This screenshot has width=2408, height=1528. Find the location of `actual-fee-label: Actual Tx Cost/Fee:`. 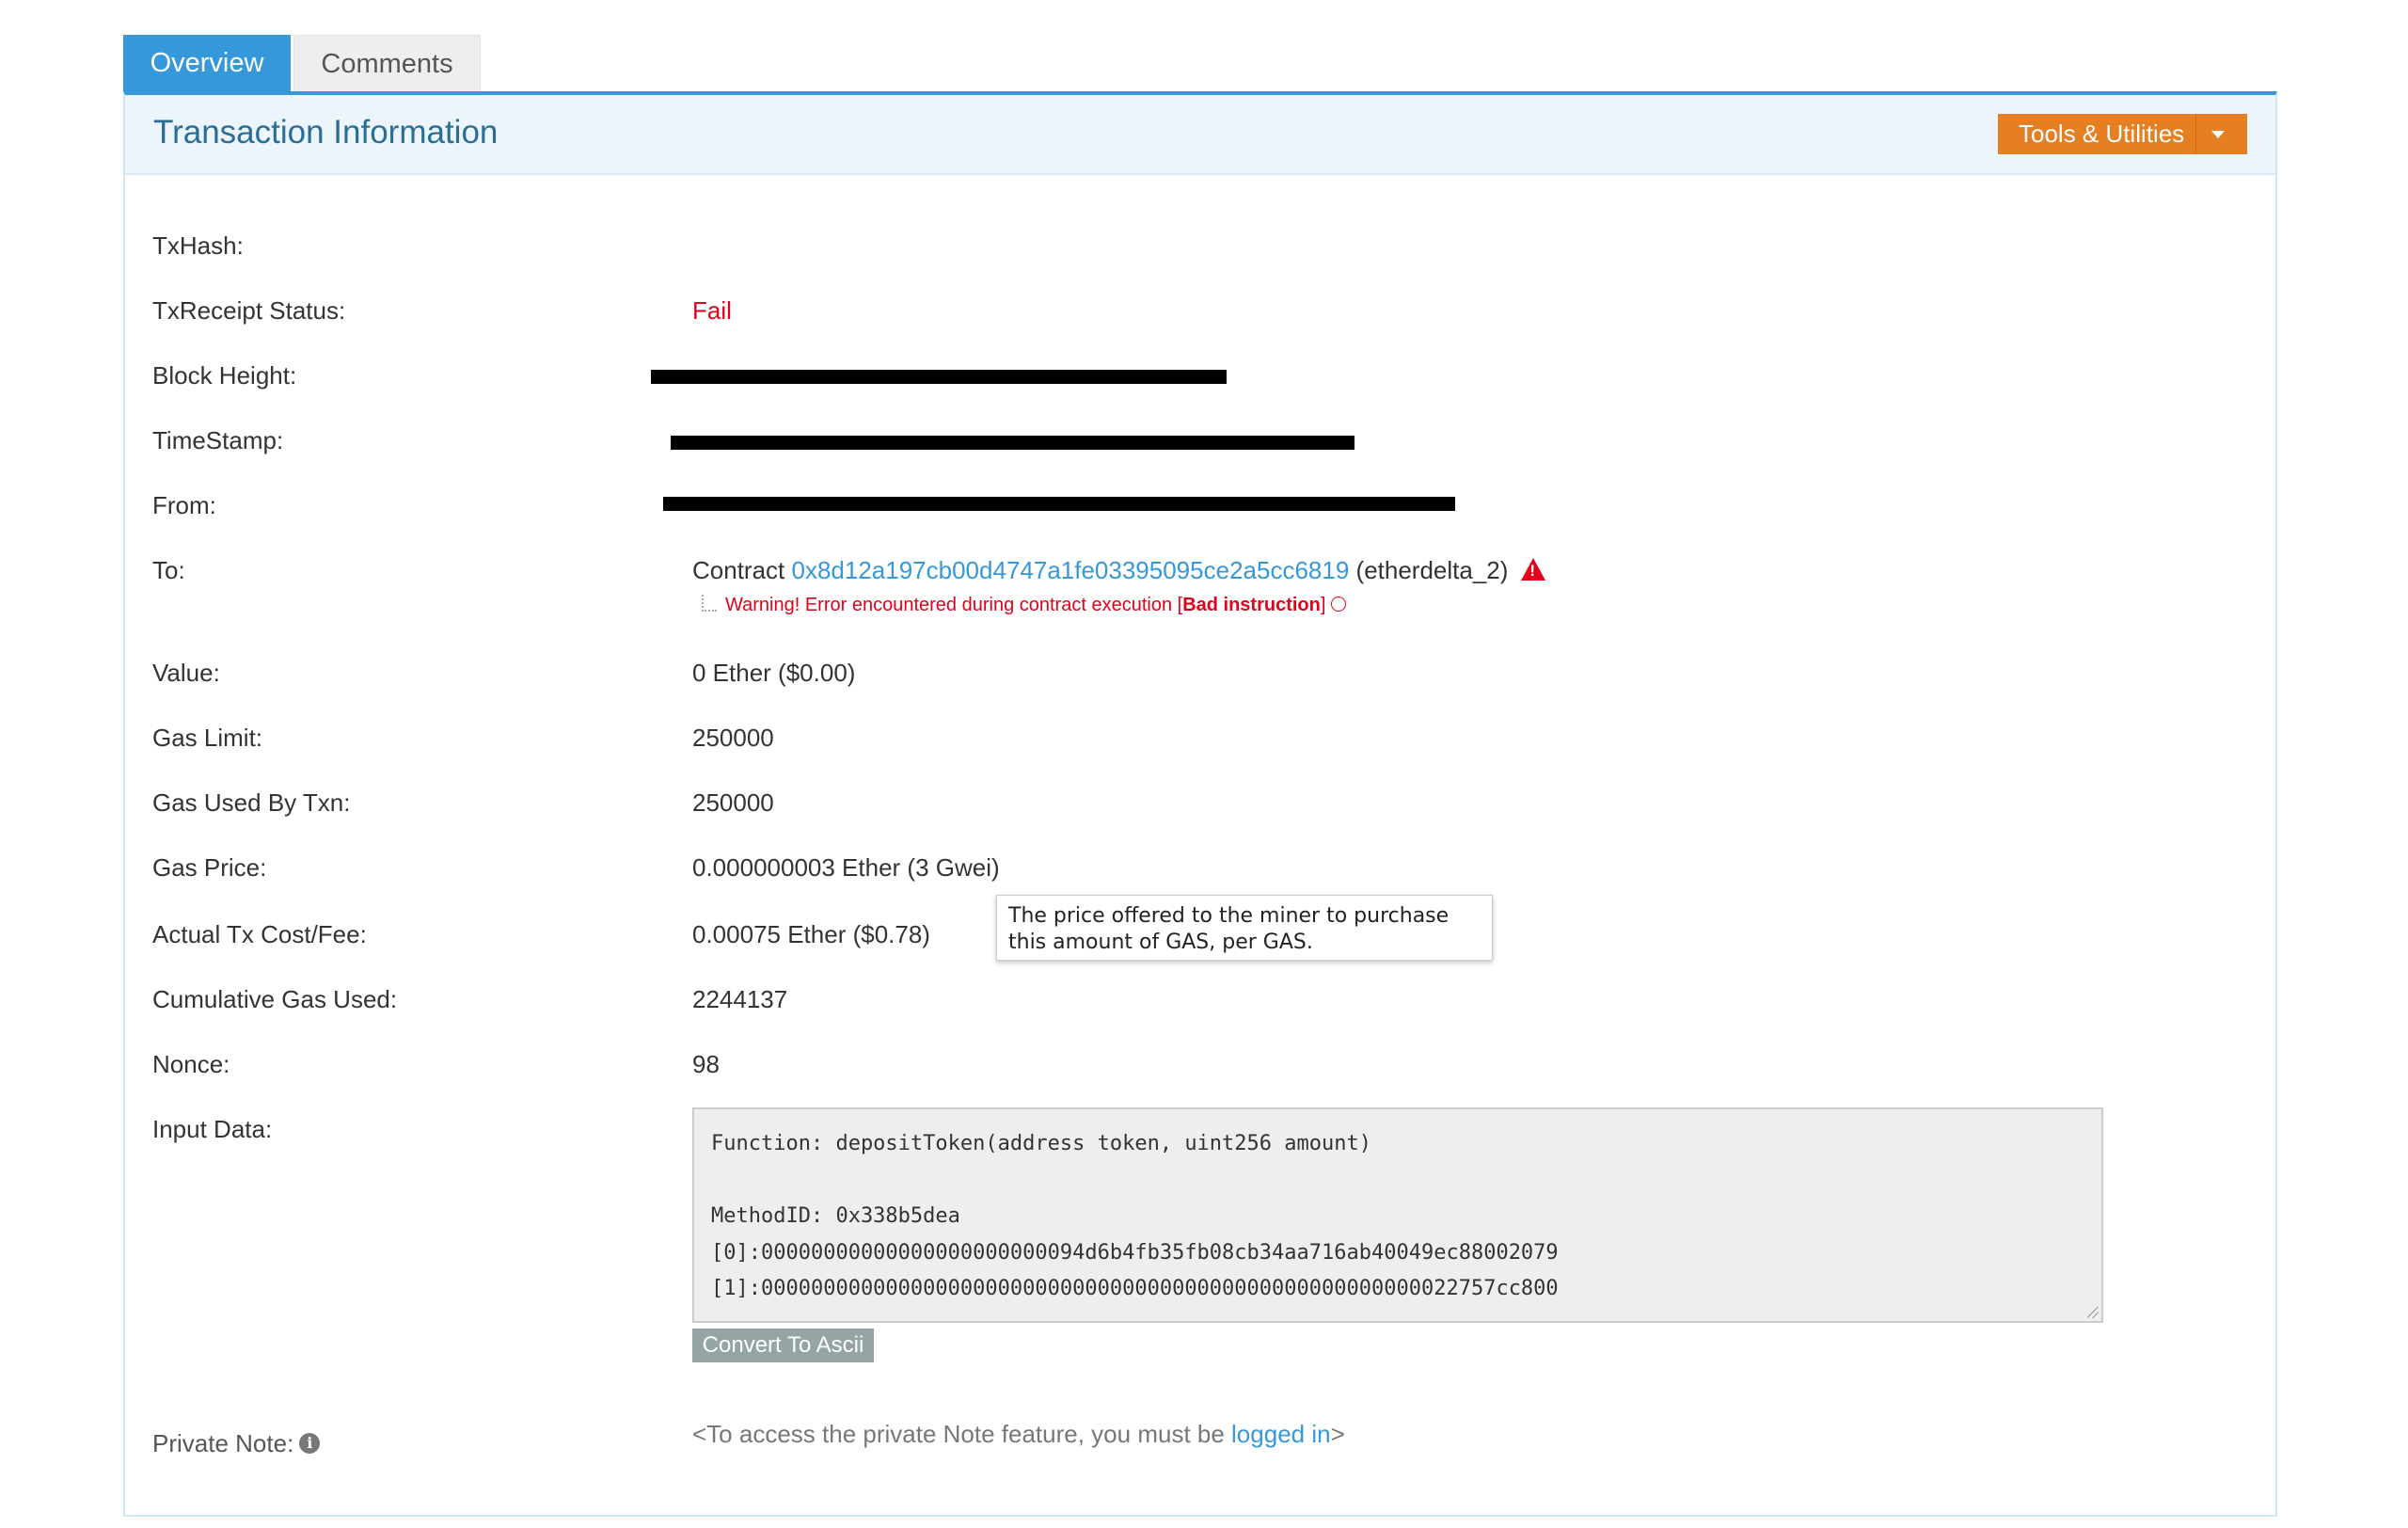

actual-fee-label: Actual Tx Cost/Fee: is located at coordinates (260, 934).